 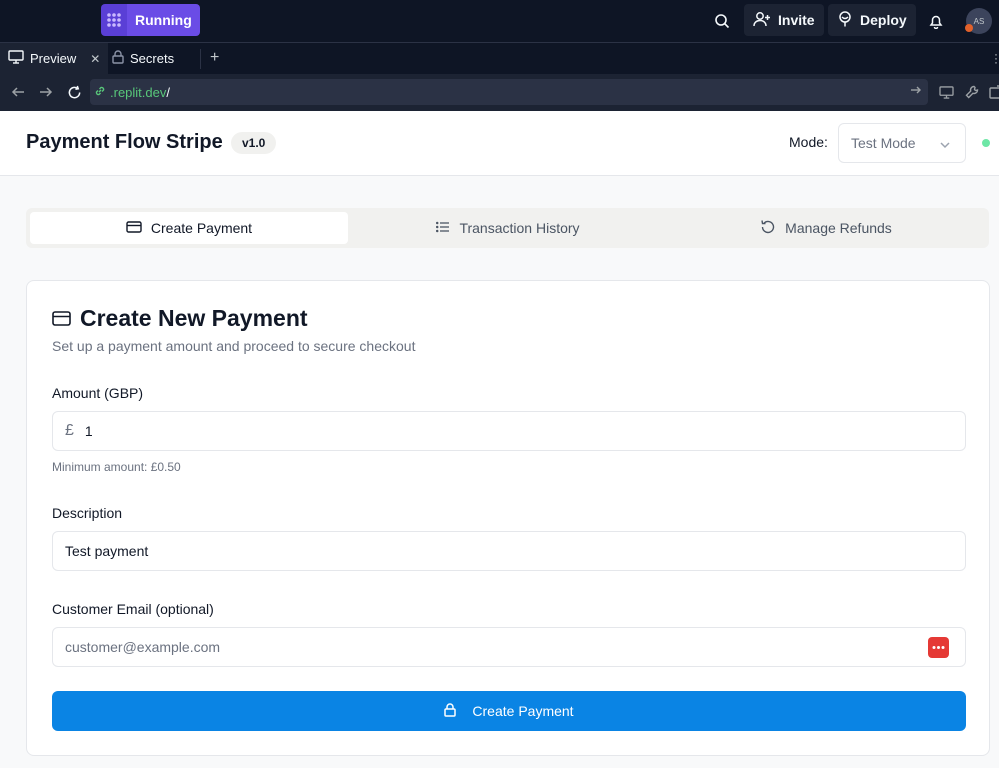 I want to click on description-input: Test payment, so click(x=509, y=551).